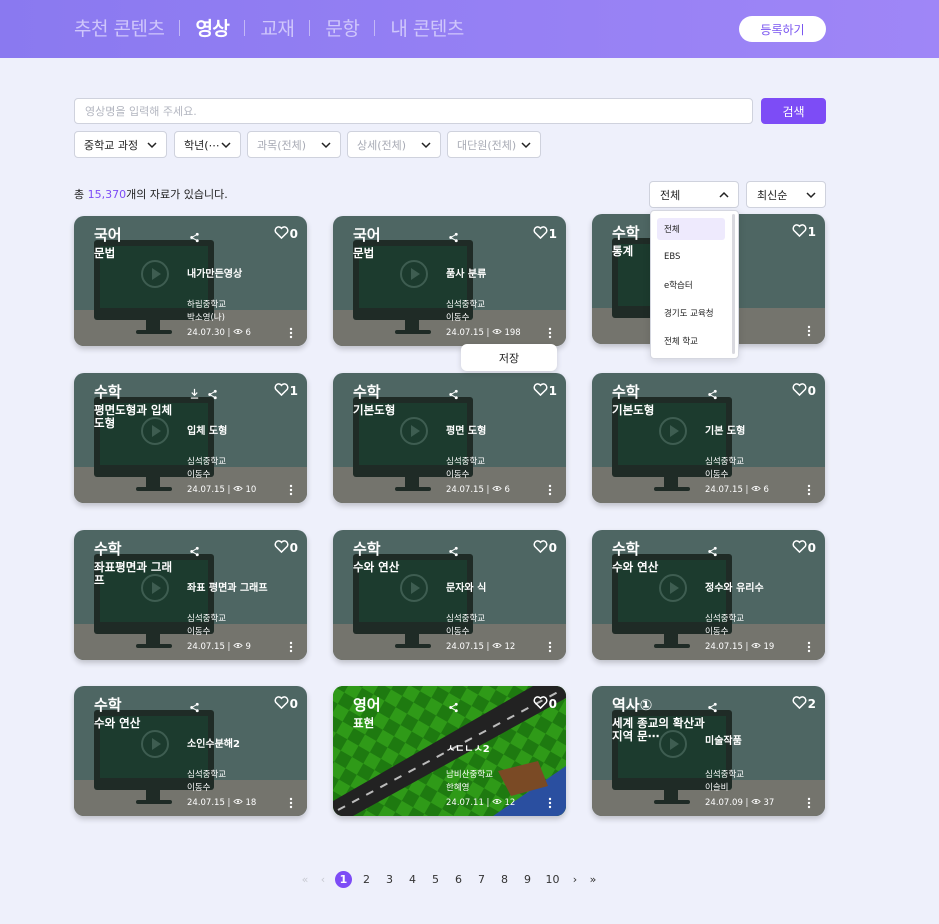  Describe the element at coordinates (305, 879) in the screenshot. I see `first-page-icon: «` at that location.